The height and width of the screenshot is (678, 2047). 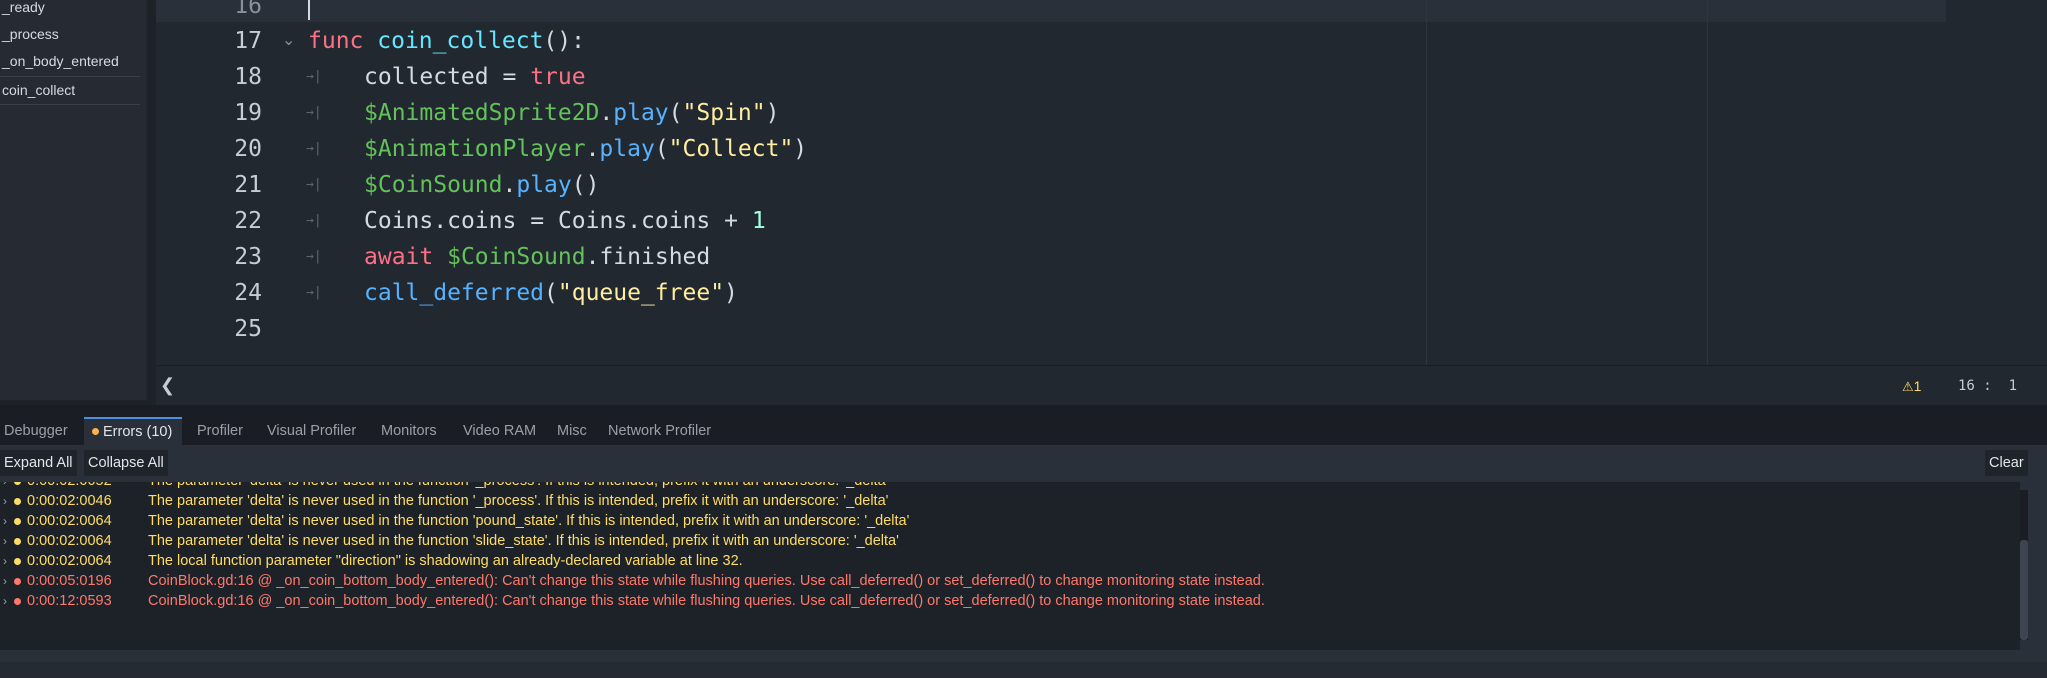 What do you see at coordinates (731, 149) in the screenshot?
I see `code-token: "Collect"` at bounding box center [731, 149].